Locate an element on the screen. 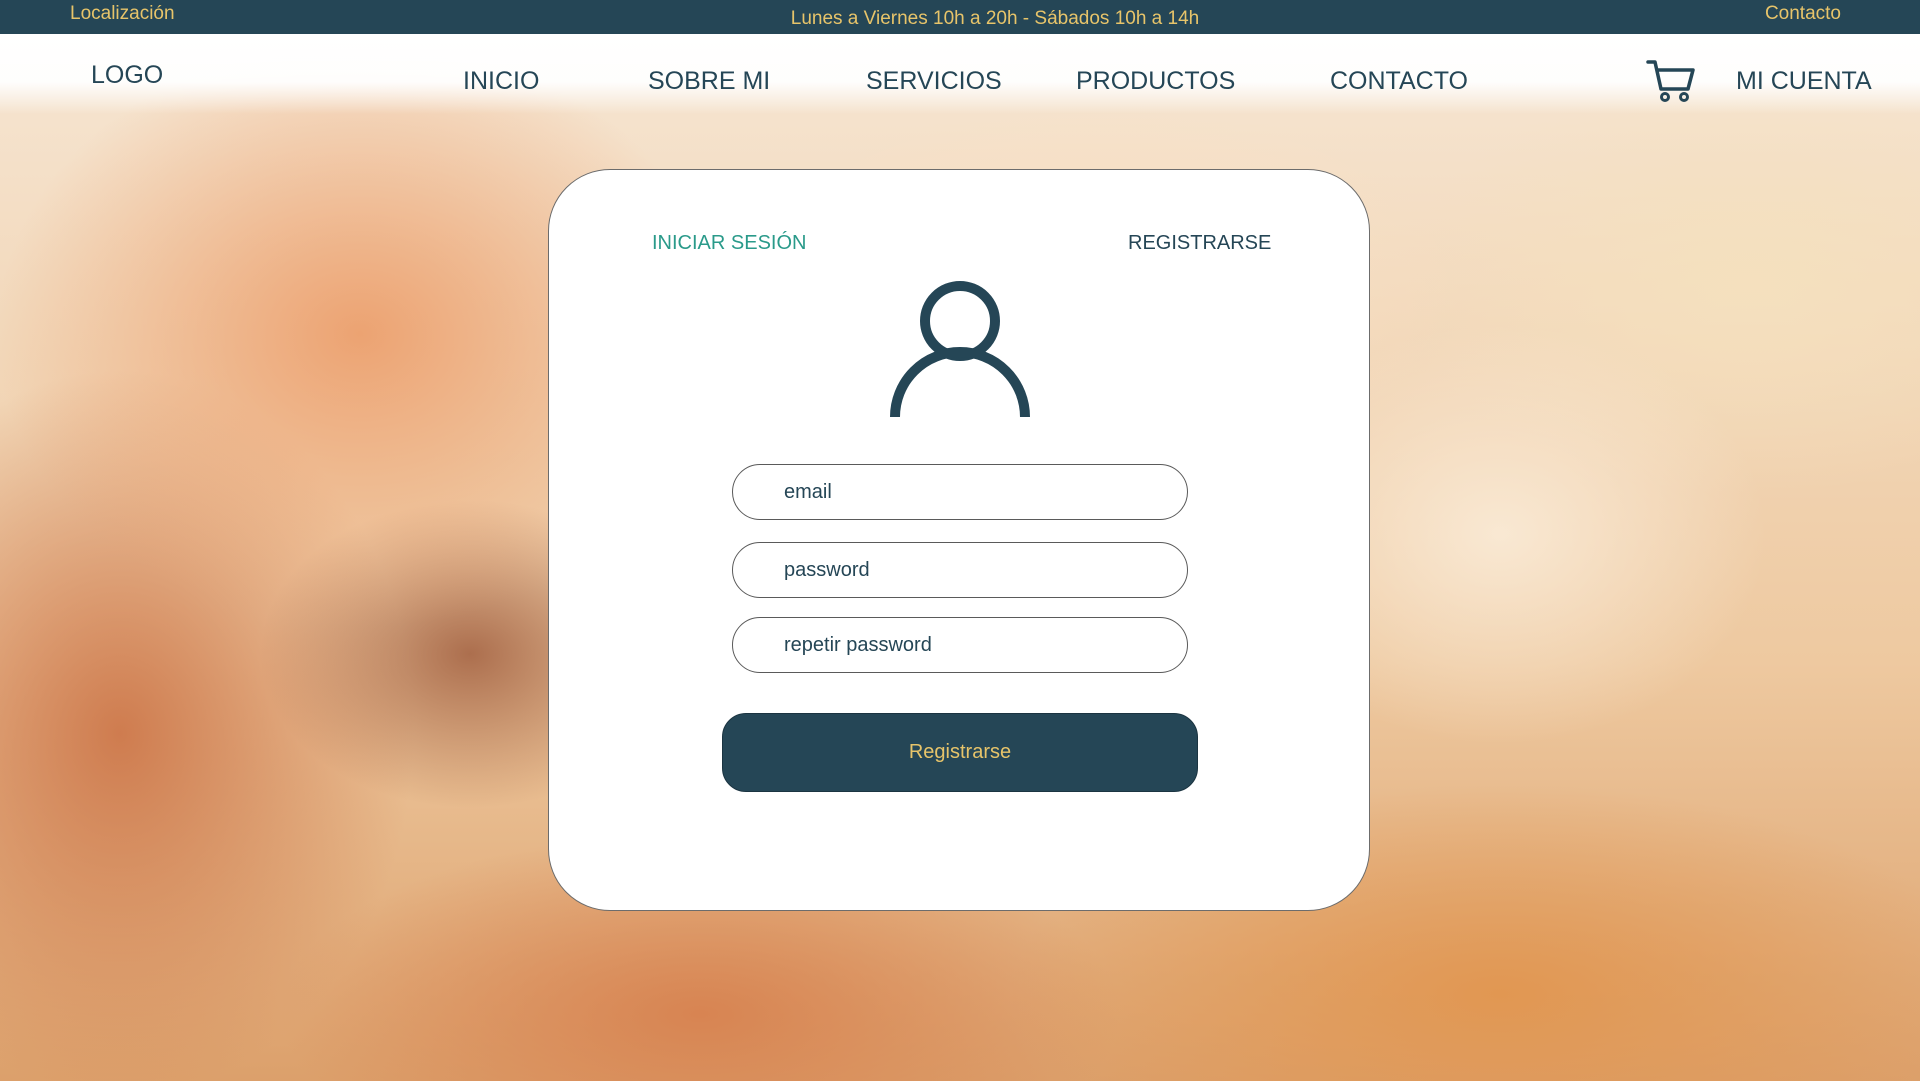 This screenshot has height=1081, width=1920. my-account-link: MI CUENTA is located at coordinates (1804, 81).